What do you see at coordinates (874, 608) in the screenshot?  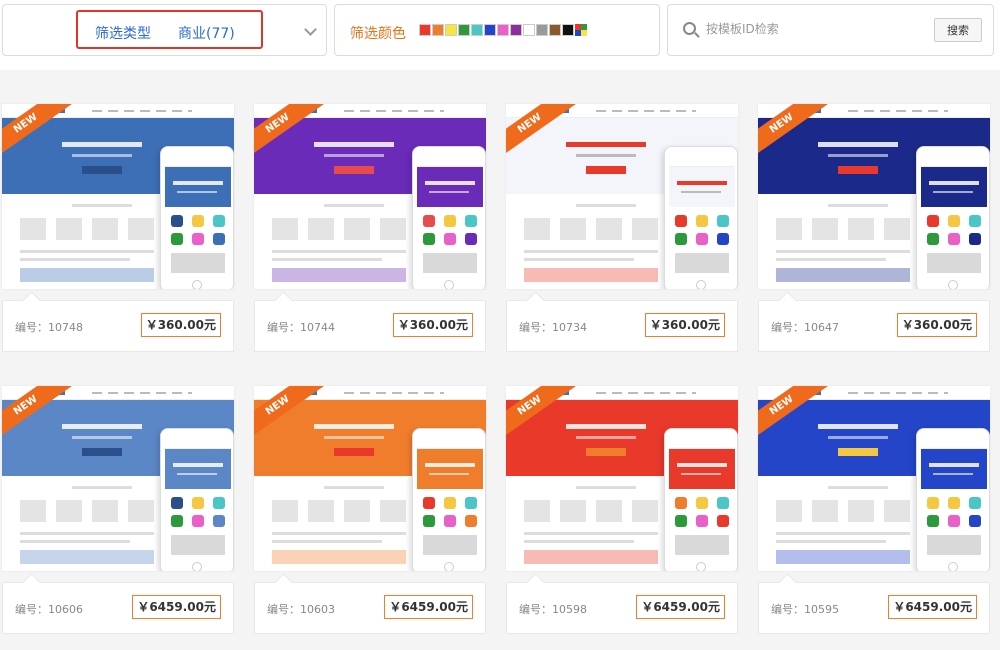 I see `template-info: 编号：10595 ￥6459.00元` at bounding box center [874, 608].